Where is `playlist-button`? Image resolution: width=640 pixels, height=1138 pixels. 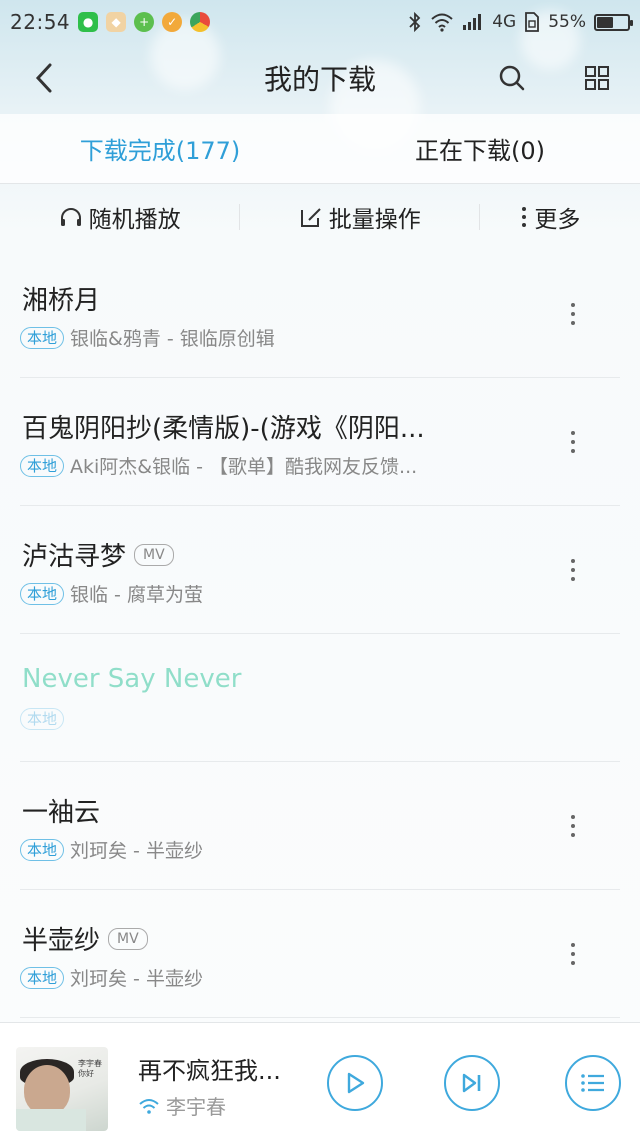
playlist-button is located at coordinates (593, 1083).